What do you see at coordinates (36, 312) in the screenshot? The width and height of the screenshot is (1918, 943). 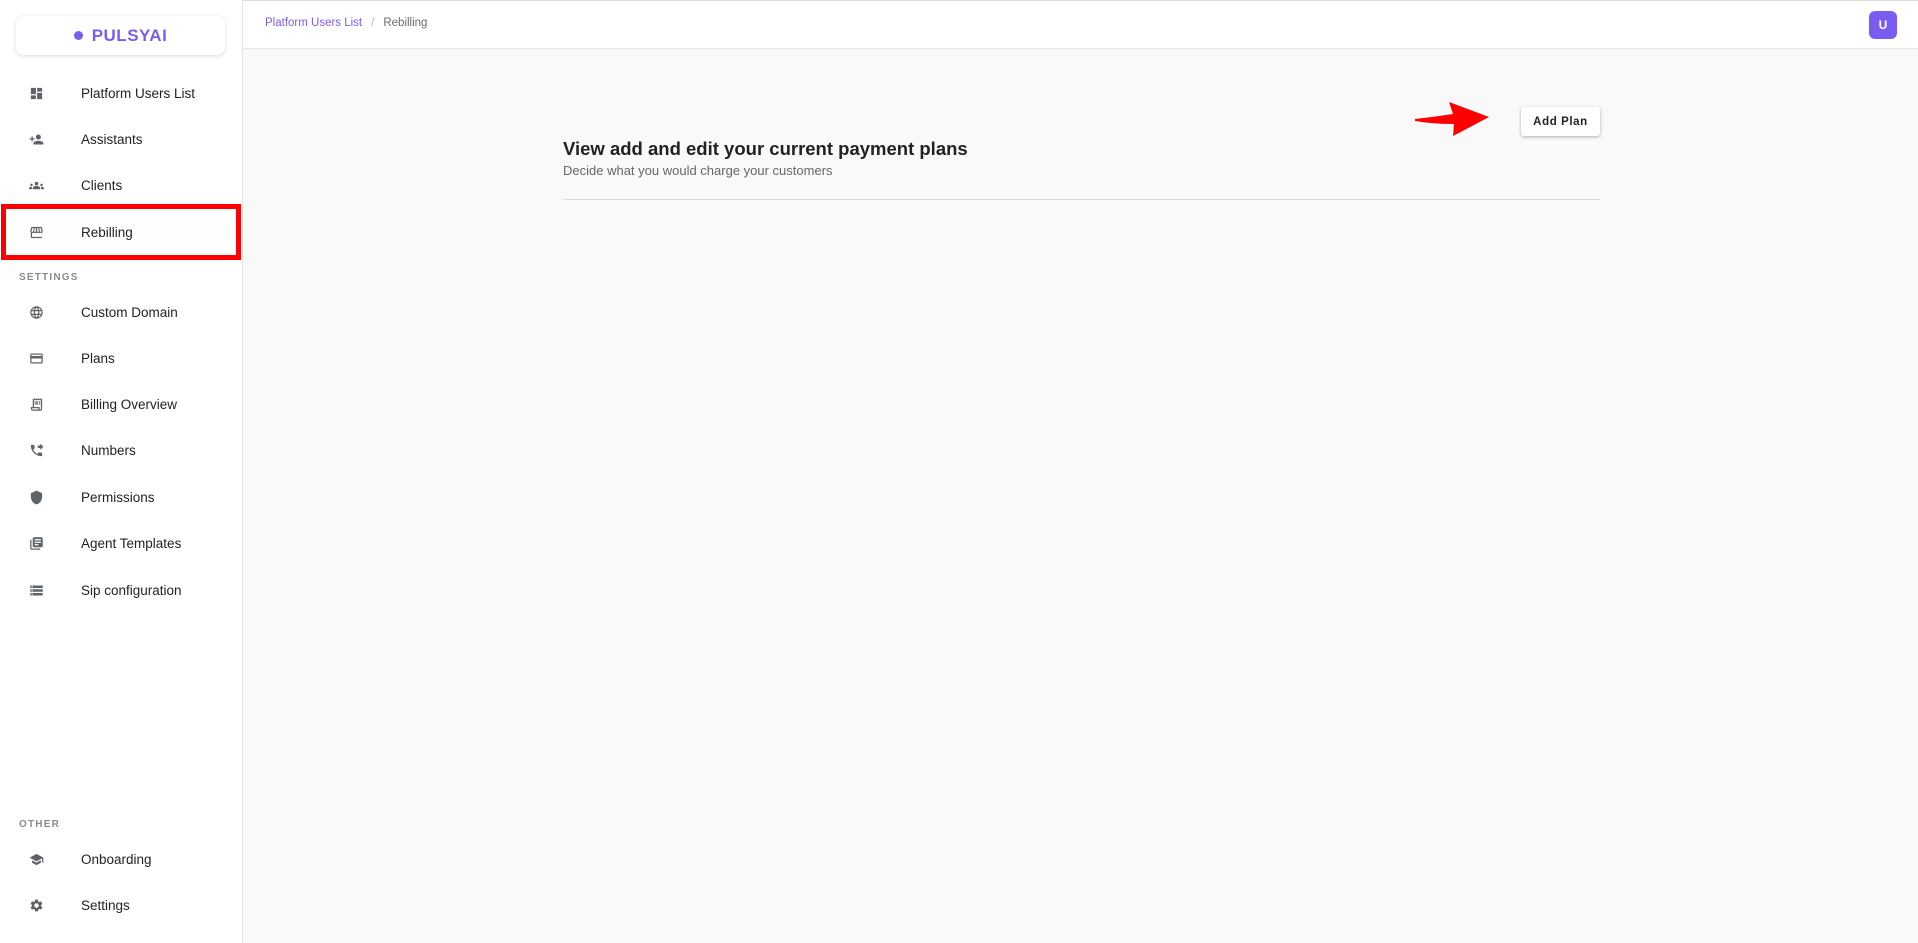 I see `globe-icon` at bounding box center [36, 312].